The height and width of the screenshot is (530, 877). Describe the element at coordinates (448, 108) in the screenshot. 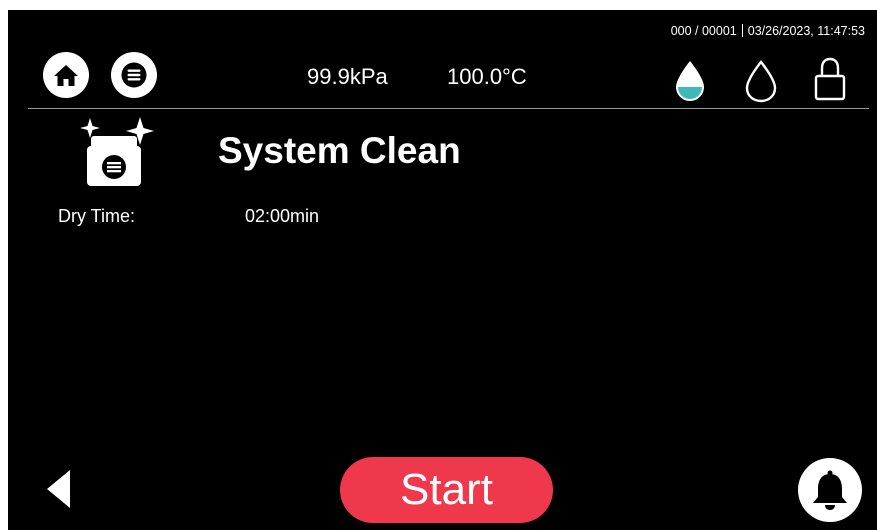

I see `header-divider` at that location.